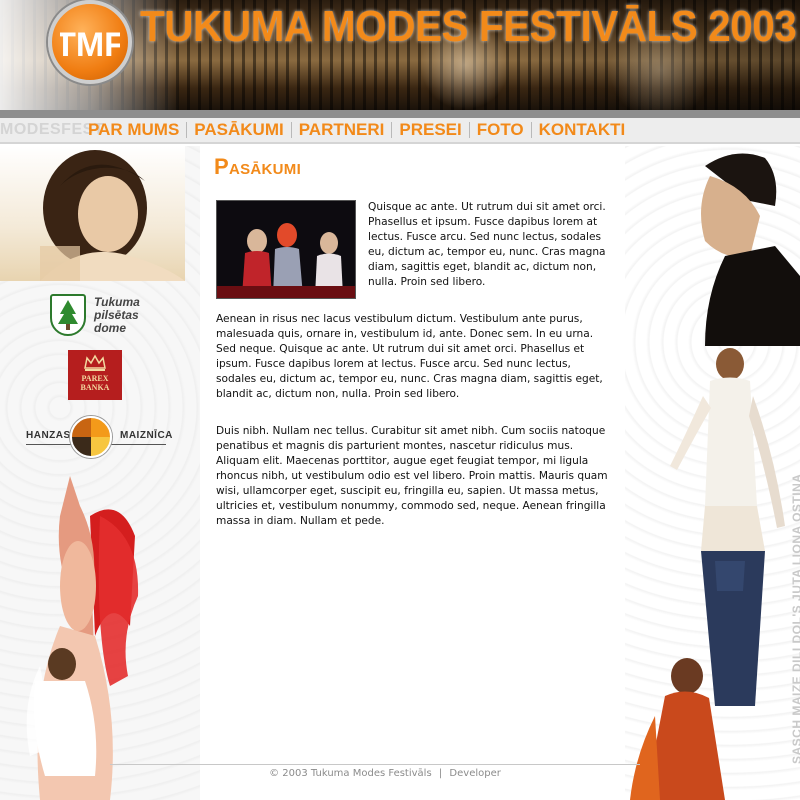 The image size is (800, 800). What do you see at coordinates (258, 166) in the screenshot?
I see `page-title: Pasākumi` at bounding box center [258, 166].